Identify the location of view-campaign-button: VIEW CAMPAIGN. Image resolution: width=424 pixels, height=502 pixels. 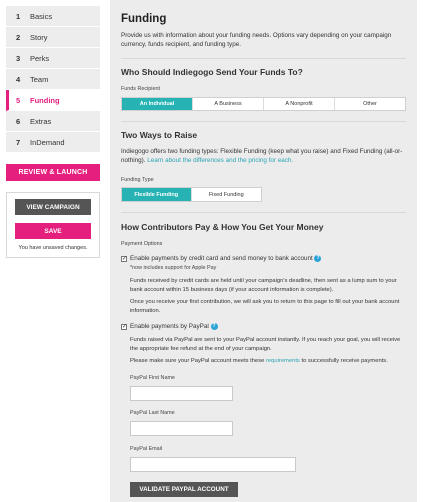
(53, 207).